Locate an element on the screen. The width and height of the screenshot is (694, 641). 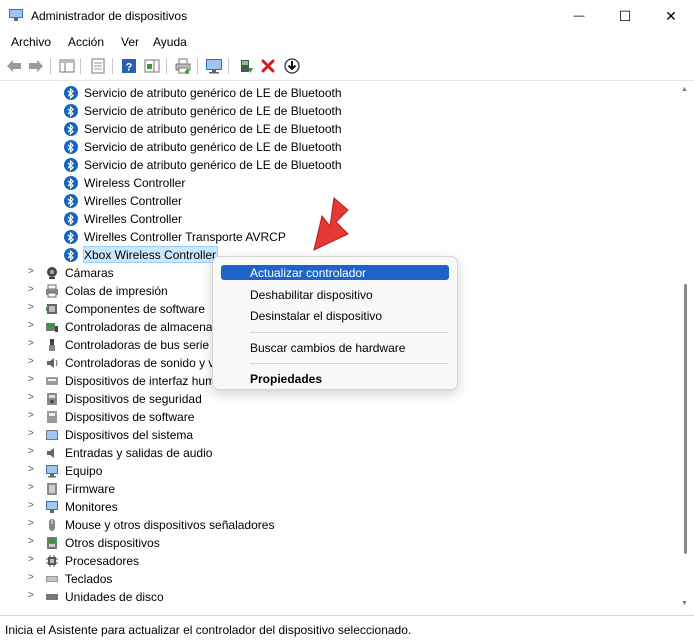
help-icon: ? is located at coordinates (129, 66).